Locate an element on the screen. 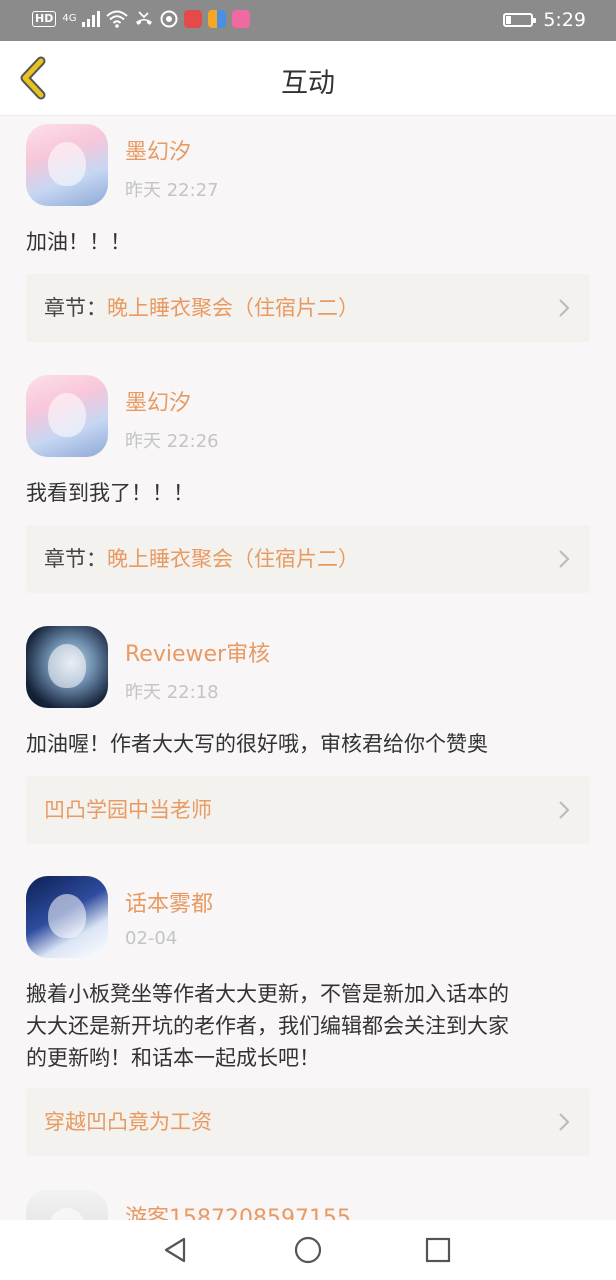 Image resolution: width=616 pixels, height=1280 pixels. comment-line: 搬着小板凳坐等作者大大更新，不管是新加入话本的 is located at coordinates (267, 994).